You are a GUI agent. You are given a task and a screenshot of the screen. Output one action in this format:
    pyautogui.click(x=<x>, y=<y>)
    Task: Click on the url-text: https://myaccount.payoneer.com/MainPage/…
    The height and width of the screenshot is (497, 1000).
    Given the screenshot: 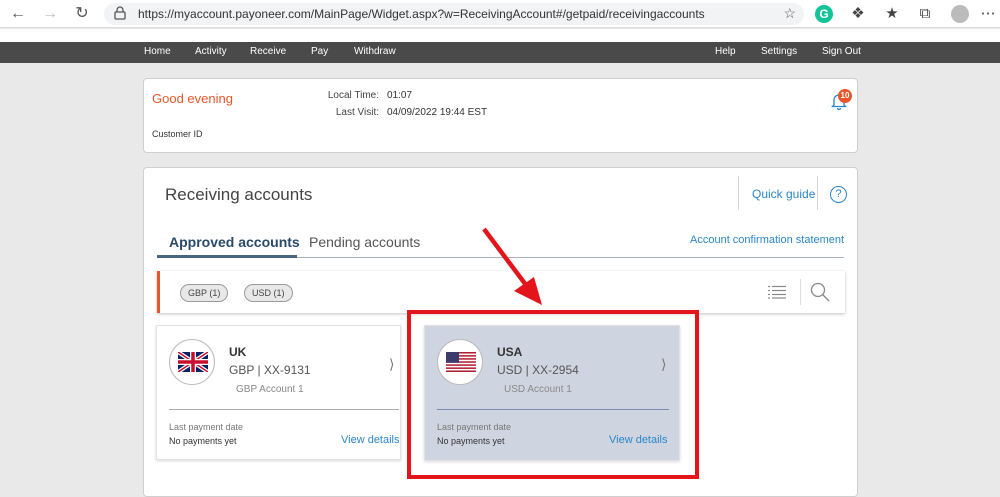 What is the action you would take?
    pyautogui.click(x=421, y=14)
    